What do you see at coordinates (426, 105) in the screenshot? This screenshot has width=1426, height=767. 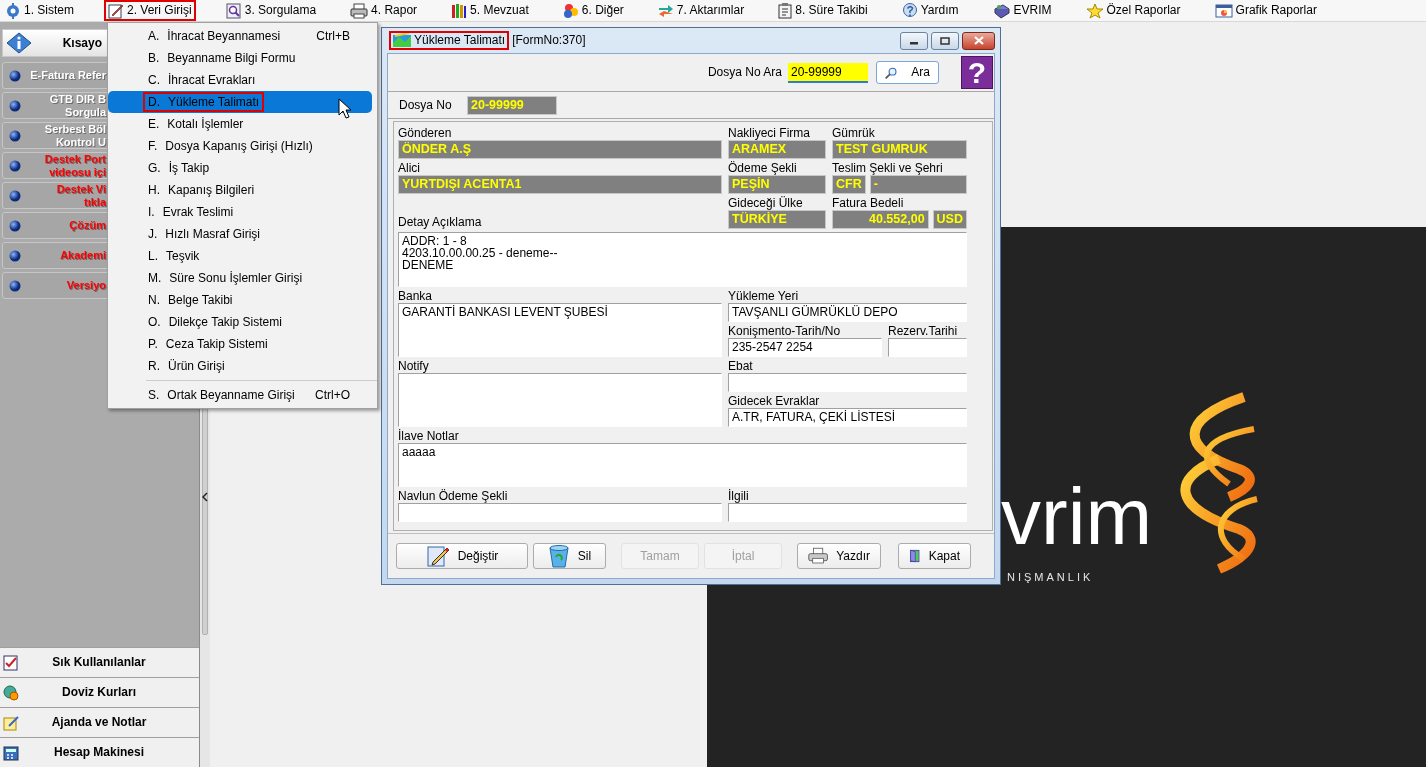 I see `field-label: Dosya No` at bounding box center [426, 105].